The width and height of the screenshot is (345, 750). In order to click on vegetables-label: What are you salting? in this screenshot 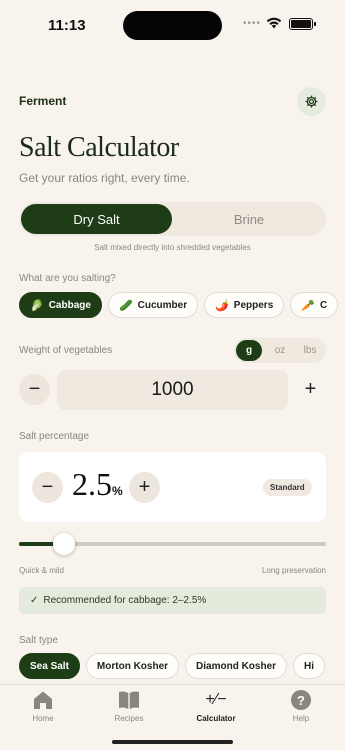, I will do `click(67, 278)`.